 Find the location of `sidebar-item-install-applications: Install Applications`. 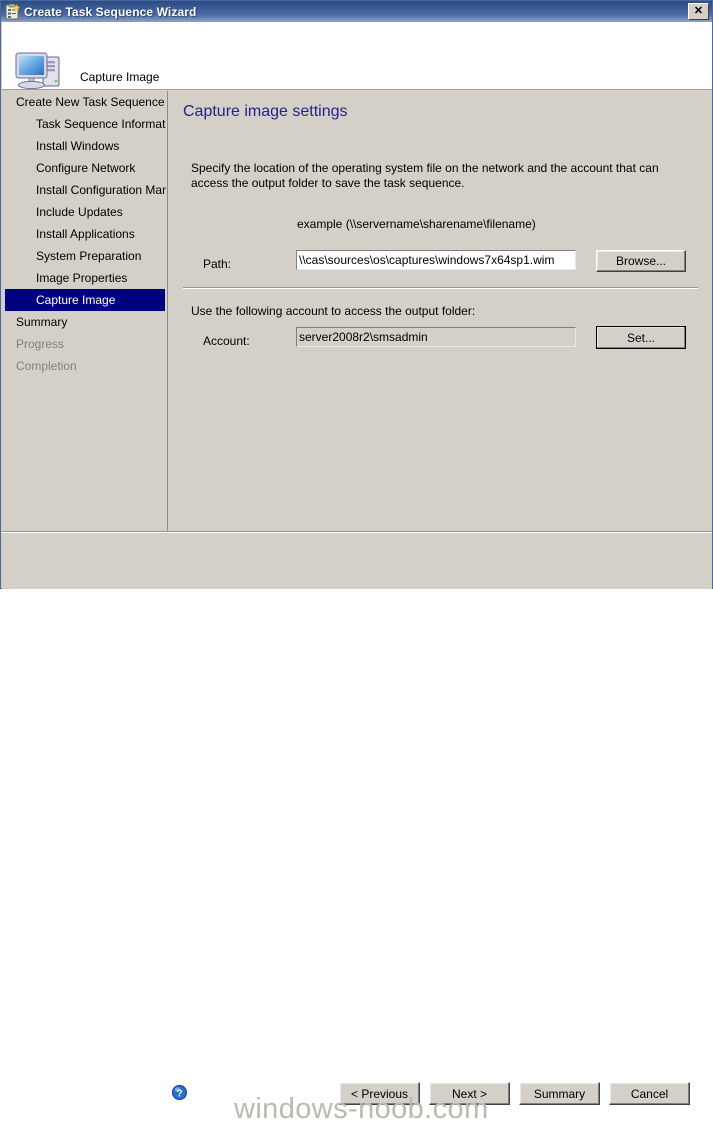

sidebar-item-install-applications: Install Applications is located at coordinates (84, 234).